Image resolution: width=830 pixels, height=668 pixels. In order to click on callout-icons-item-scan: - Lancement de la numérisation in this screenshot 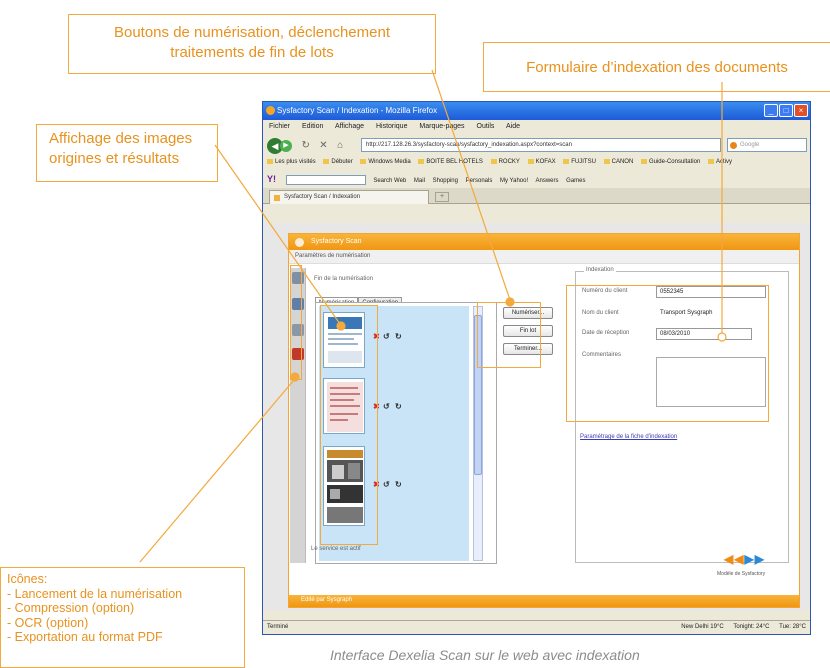, I will do `click(95, 593)`.